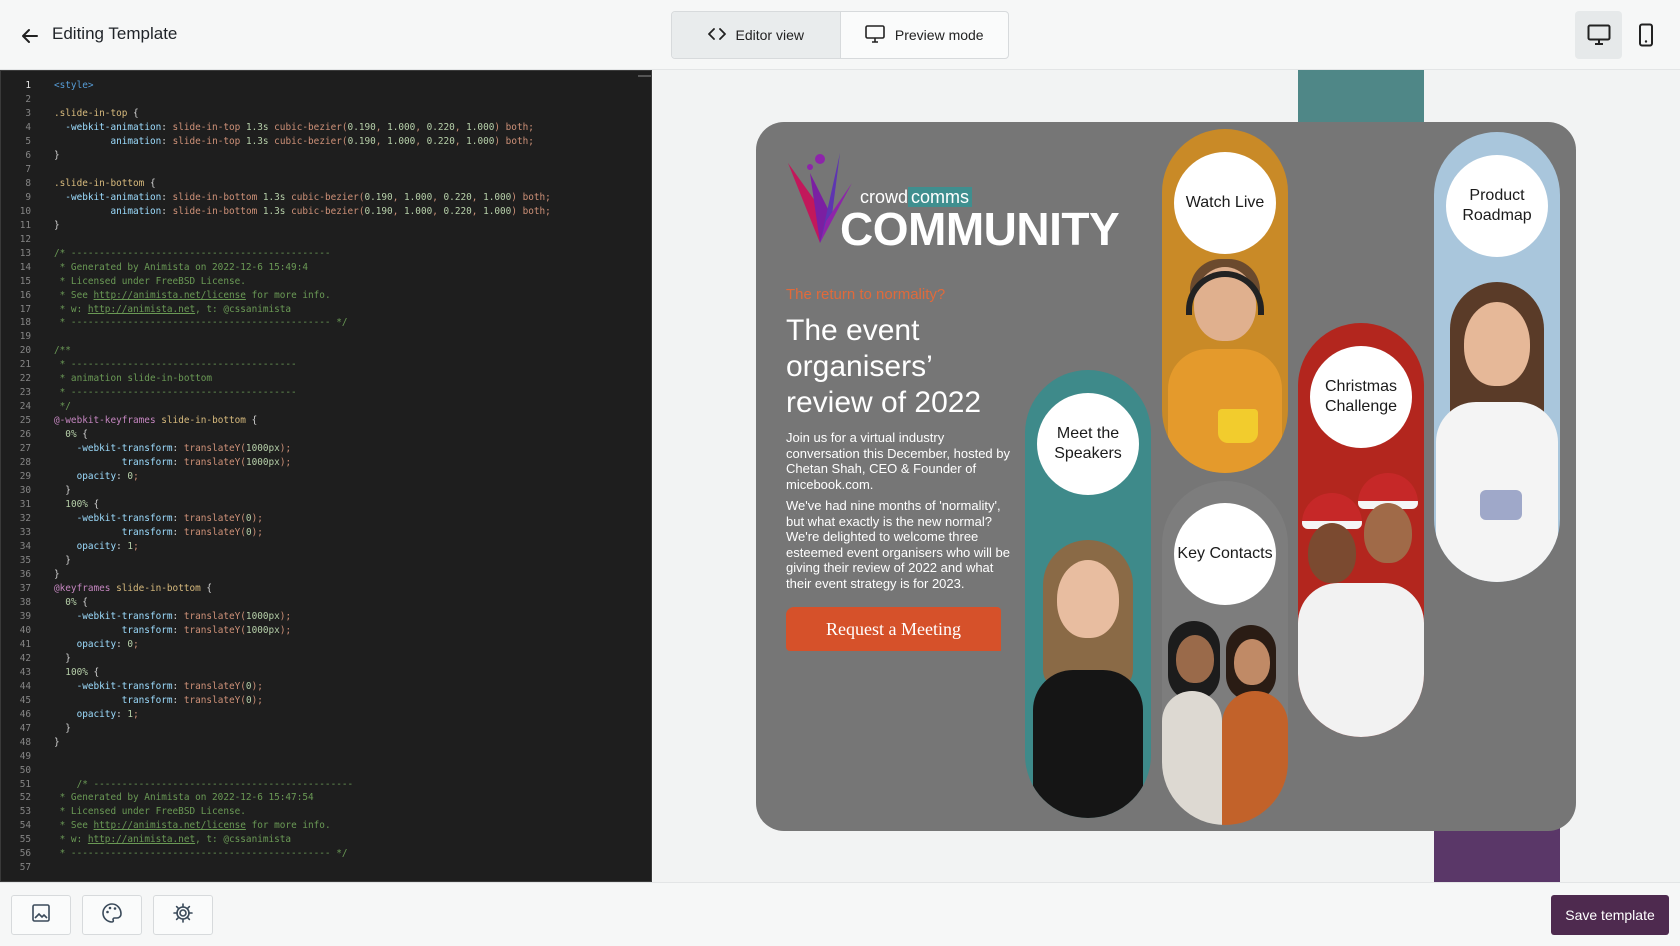  What do you see at coordinates (884, 366) in the screenshot?
I see `headline: The event organisers’ review of 2022` at bounding box center [884, 366].